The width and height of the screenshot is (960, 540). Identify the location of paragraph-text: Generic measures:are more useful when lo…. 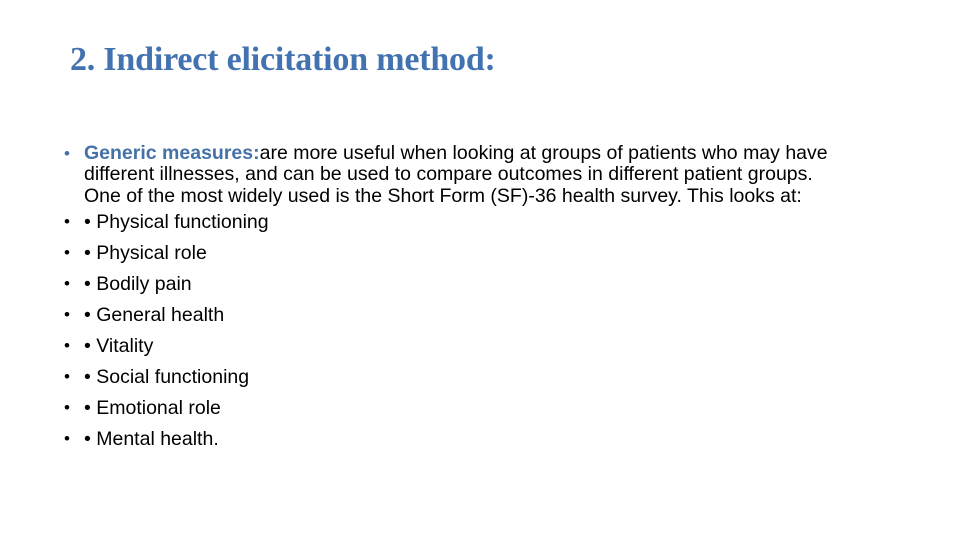
(469, 174).